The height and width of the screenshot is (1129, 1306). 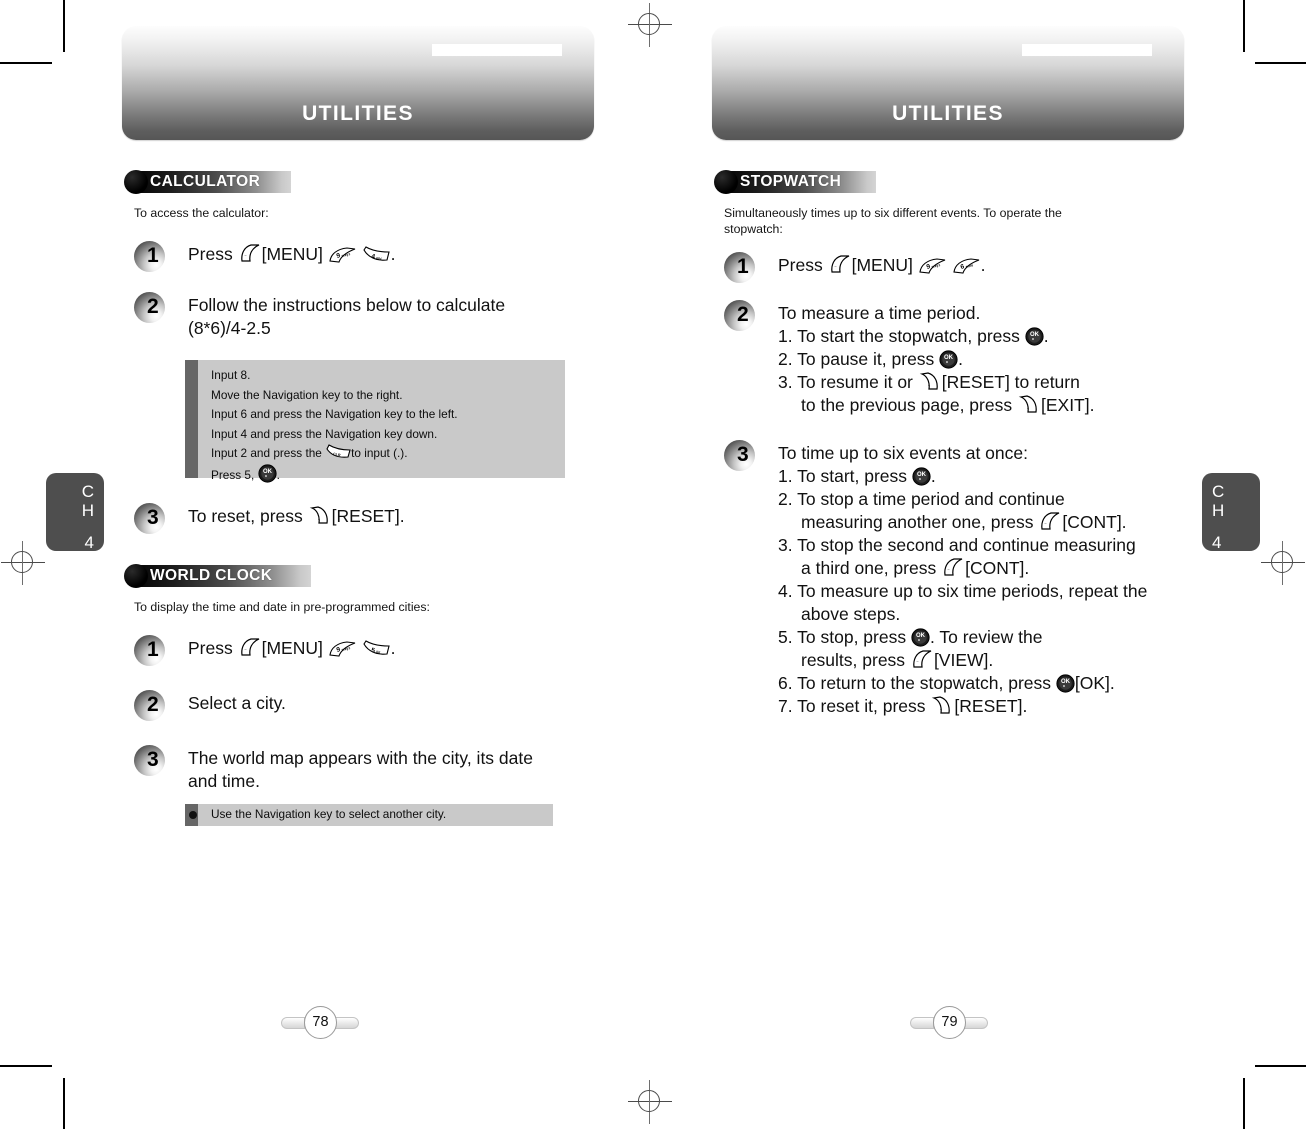 I want to click on substep-text: 3. To resume it or, so click(x=845, y=382).